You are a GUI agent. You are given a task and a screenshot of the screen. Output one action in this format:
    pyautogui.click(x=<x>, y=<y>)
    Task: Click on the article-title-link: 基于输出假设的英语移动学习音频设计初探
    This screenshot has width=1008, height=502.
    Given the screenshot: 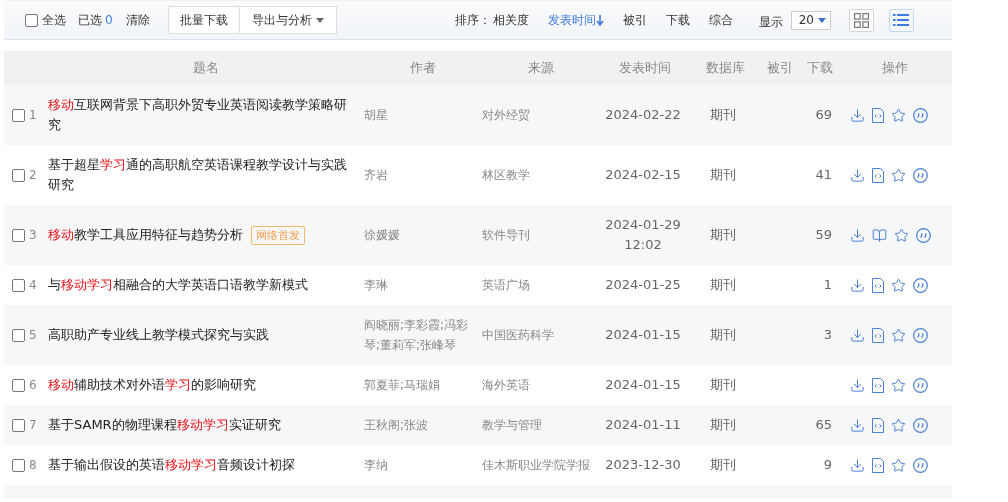 What is the action you would take?
    pyautogui.click(x=171, y=465)
    